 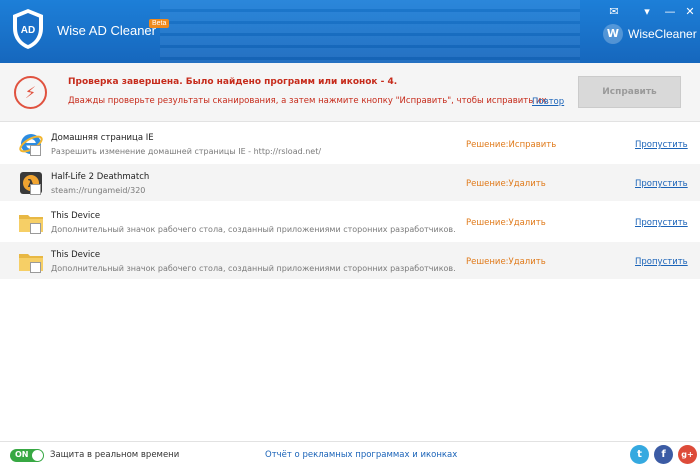 I want to click on realtime-protection-label: Защита в реальном времени, so click(x=115, y=455).